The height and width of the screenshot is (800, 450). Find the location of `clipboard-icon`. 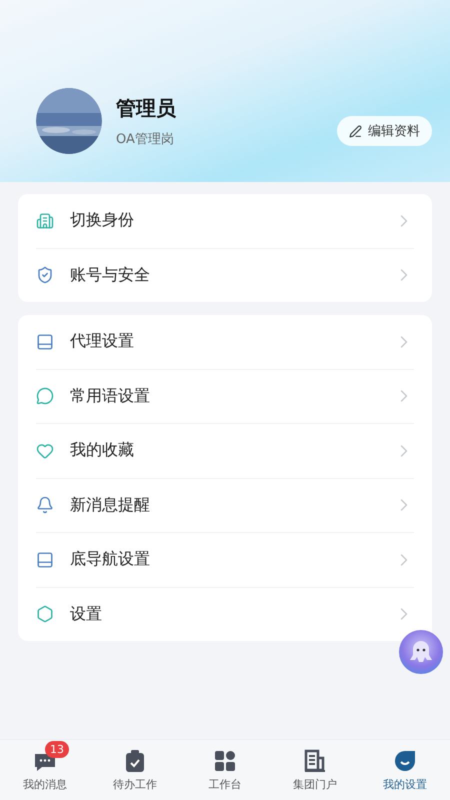

clipboard-icon is located at coordinates (135, 760).